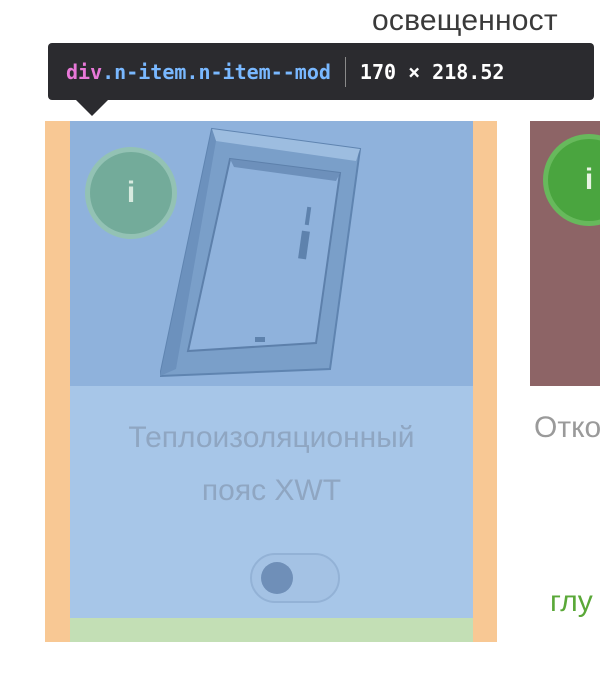 The height and width of the screenshot is (683, 600). What do you see at coordinates (261, 252) in the screenshot?
I see `roof-window-frame-icon` at bounding box center [261, 252].